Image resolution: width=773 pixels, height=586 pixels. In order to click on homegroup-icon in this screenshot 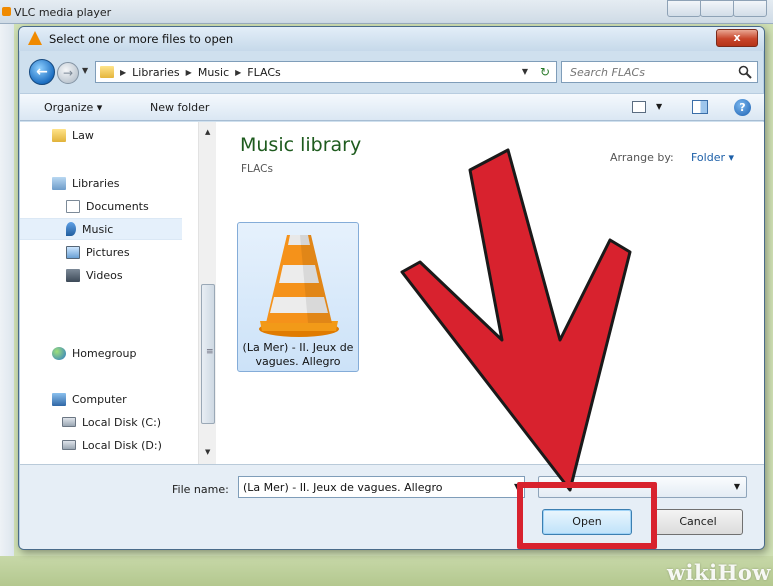, I will do `click(59, 353)`.